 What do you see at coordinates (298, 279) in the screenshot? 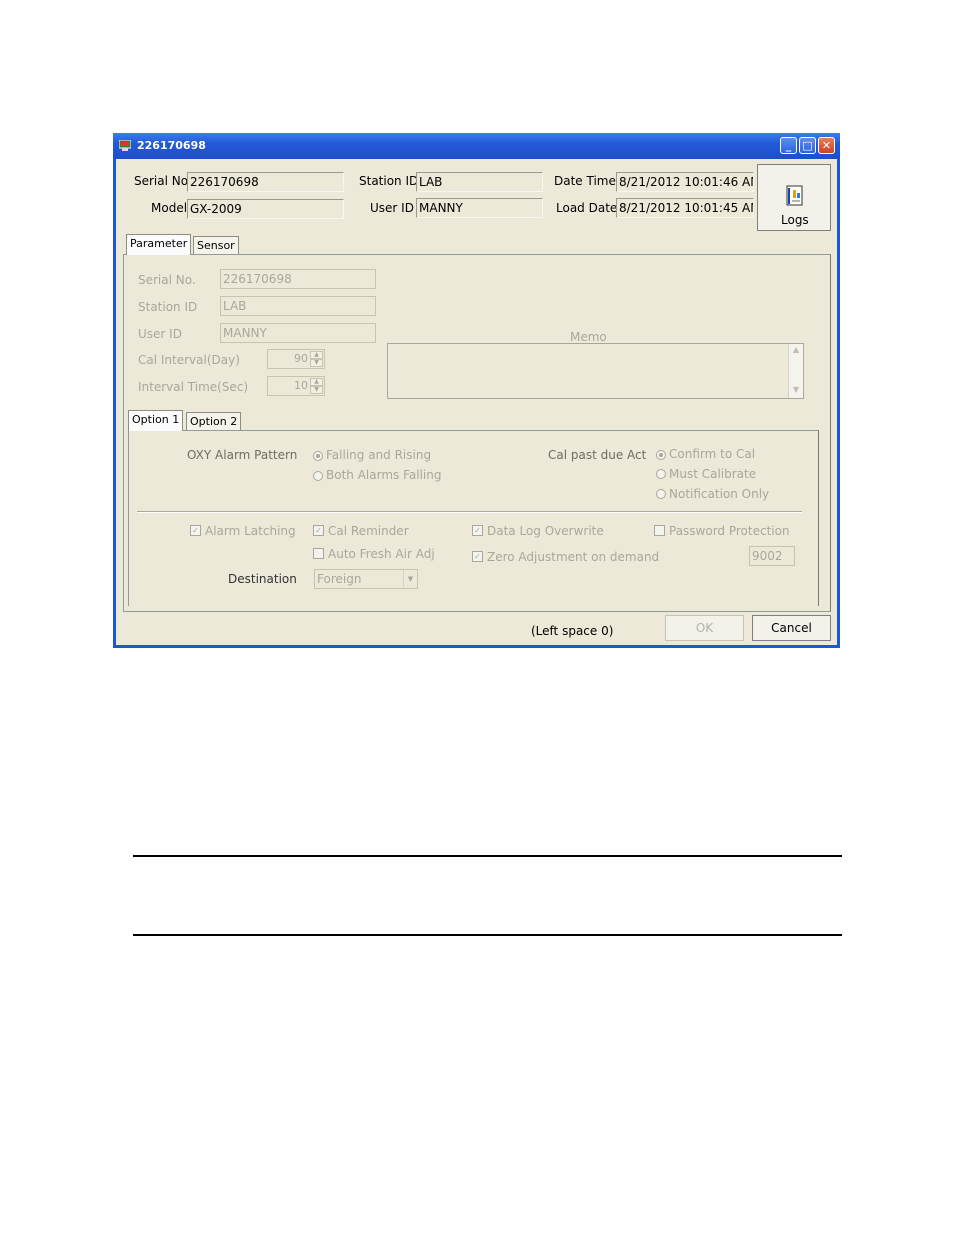
I see `param-serial-field: 226170698` at bounding box center [298, 279].